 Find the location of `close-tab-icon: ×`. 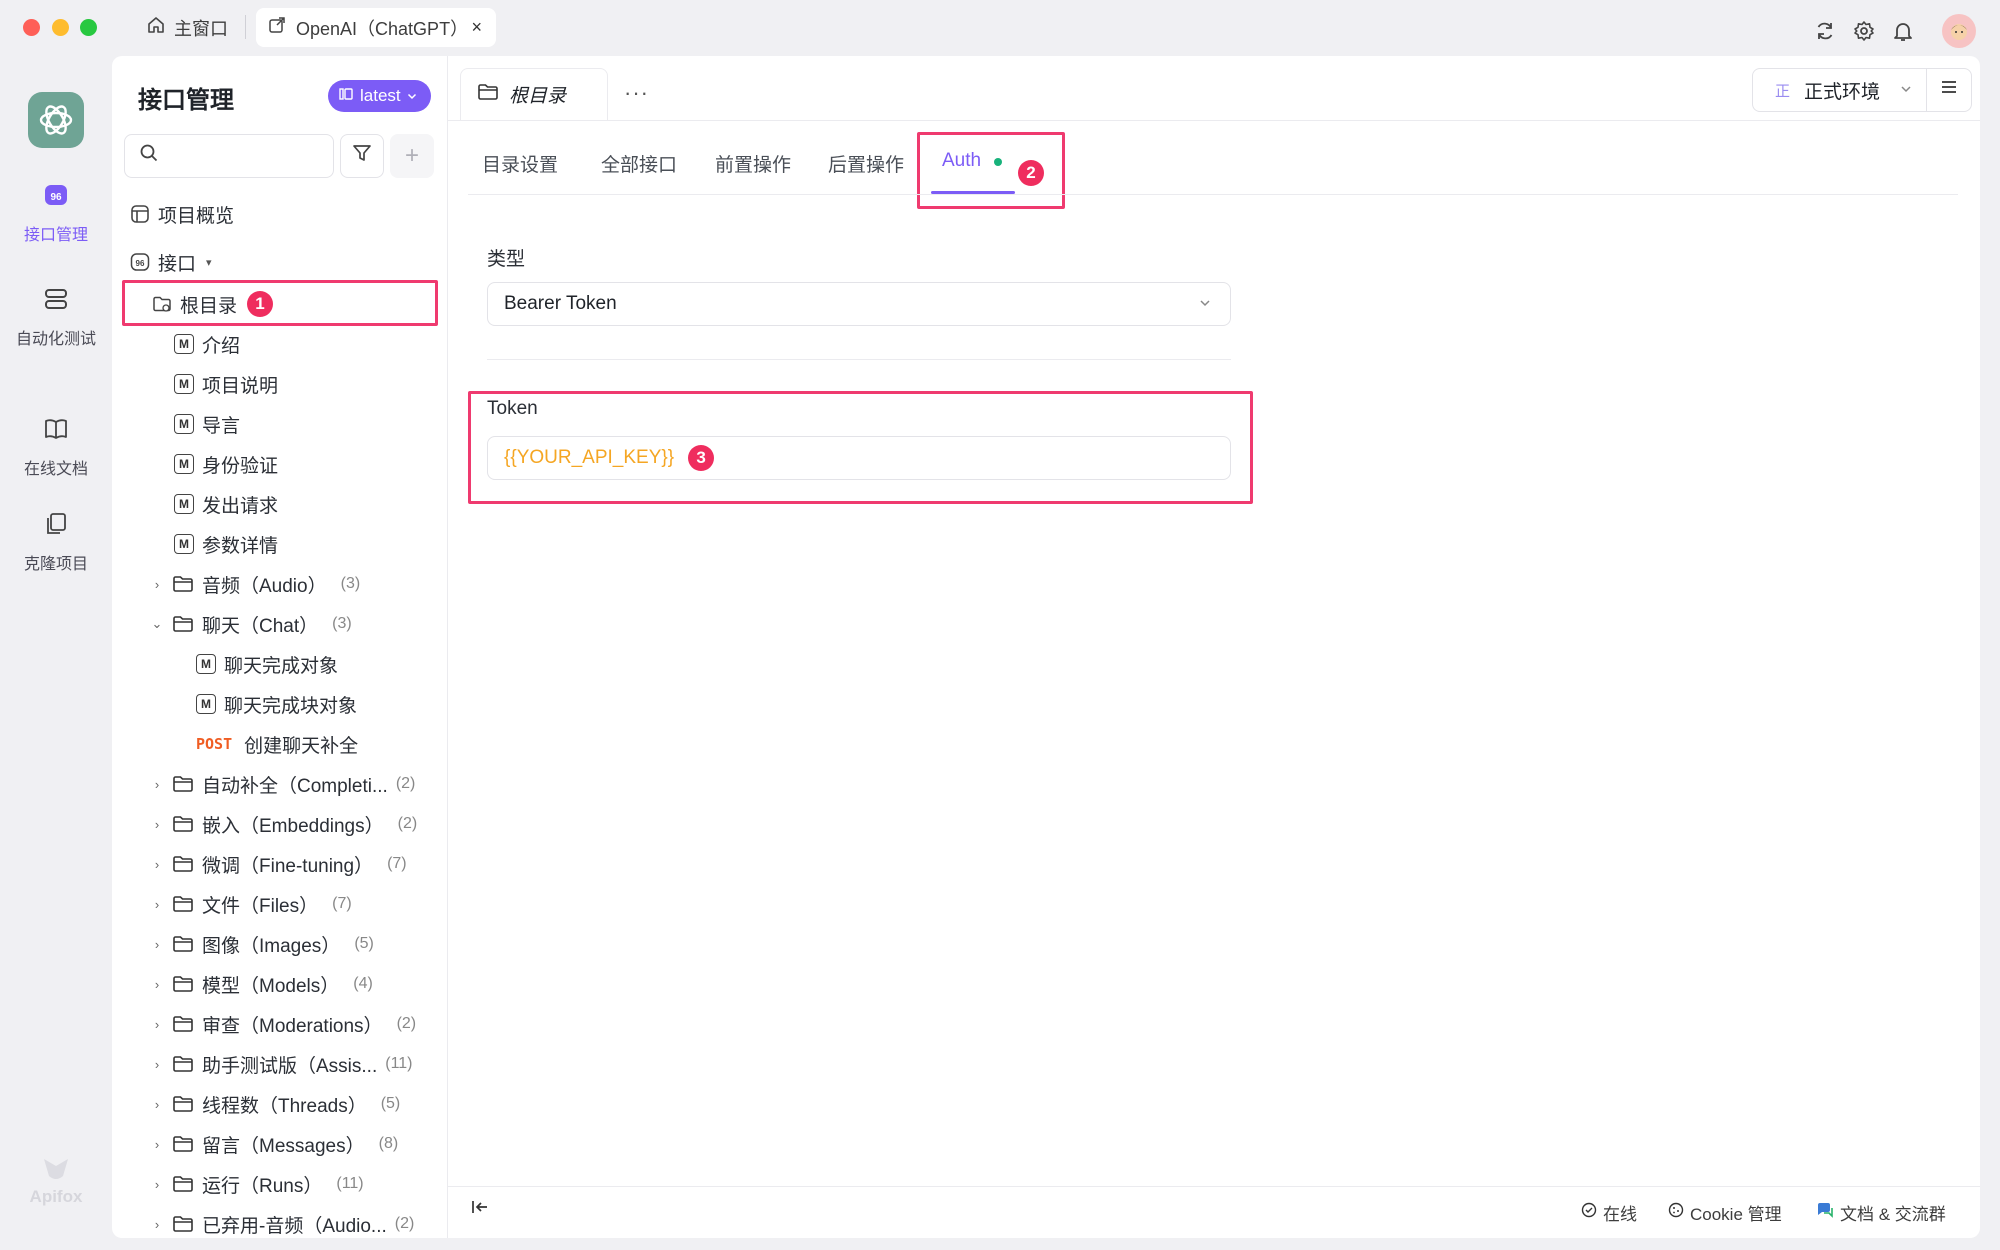

close-tab-icon: × is located at coordinates (476, 27).